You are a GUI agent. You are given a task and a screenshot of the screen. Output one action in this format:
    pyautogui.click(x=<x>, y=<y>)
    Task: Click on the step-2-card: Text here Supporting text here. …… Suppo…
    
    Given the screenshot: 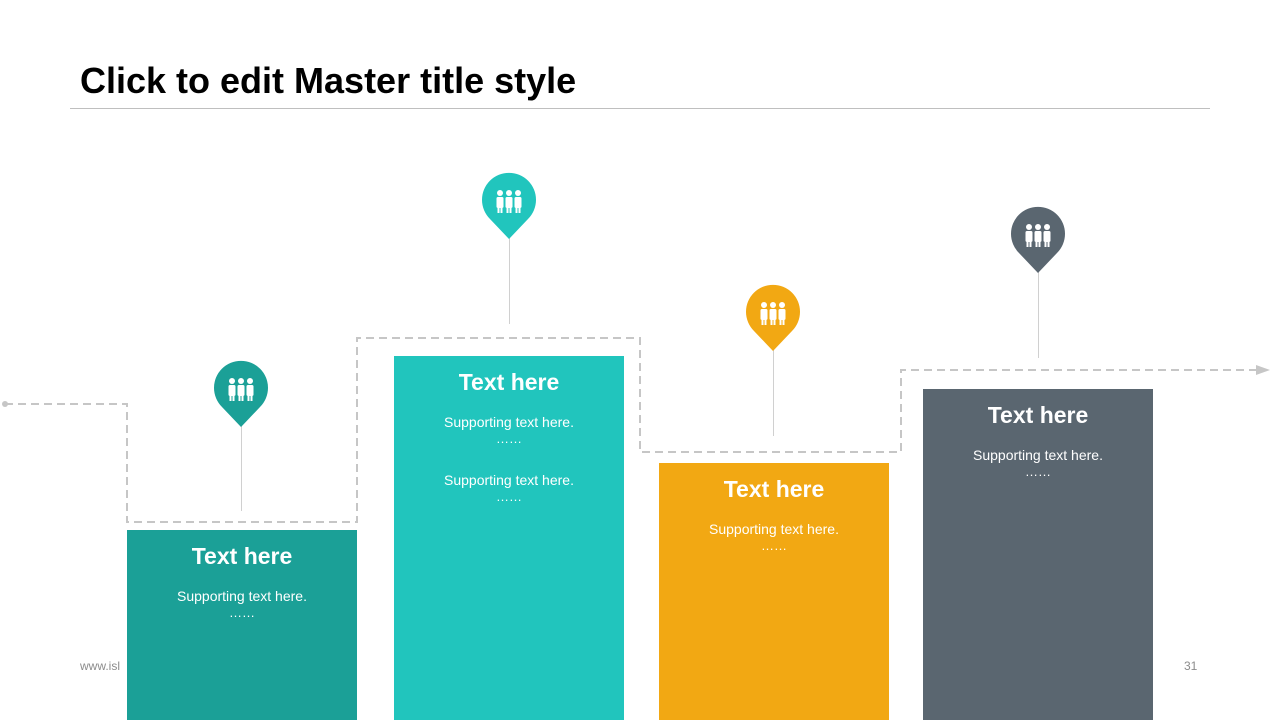 What is the action you would take?
    pyautogui.click(x=509, y=538)
    